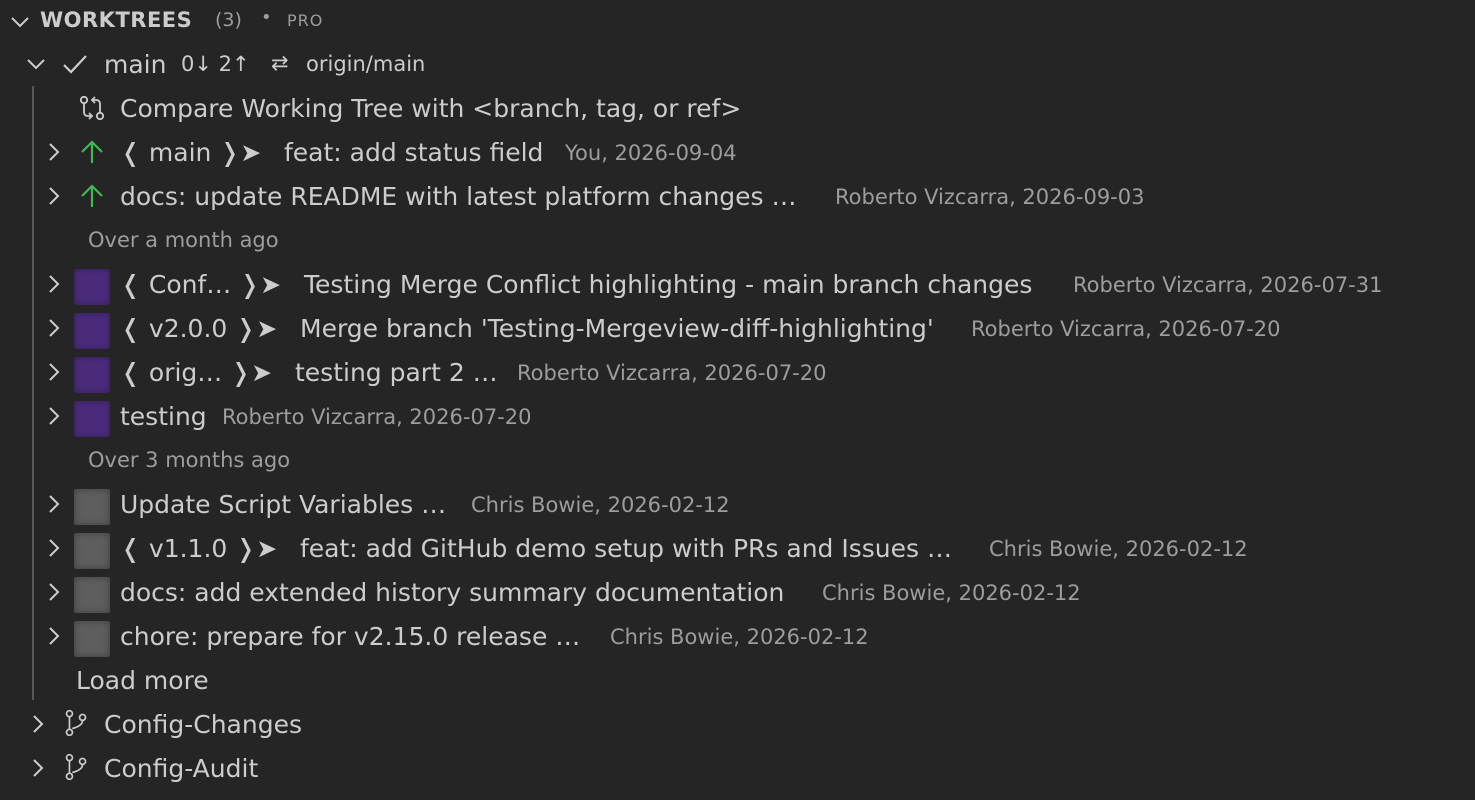 The height and width of the screenshot is (800, 1475). I want to click on commit-refs: ❬ v2.0.0 ❭➤, so click(199, 328).